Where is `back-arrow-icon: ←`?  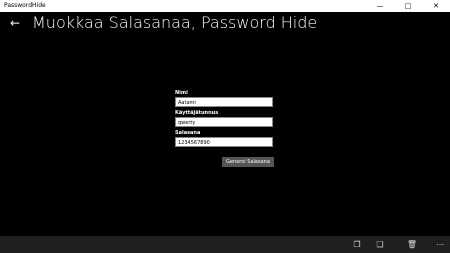 back-arrow-icon: ← is located at coordinates (15, 23).